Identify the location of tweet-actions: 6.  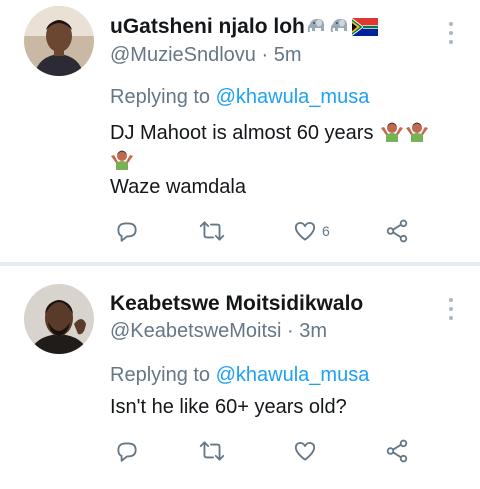
(260, 231).